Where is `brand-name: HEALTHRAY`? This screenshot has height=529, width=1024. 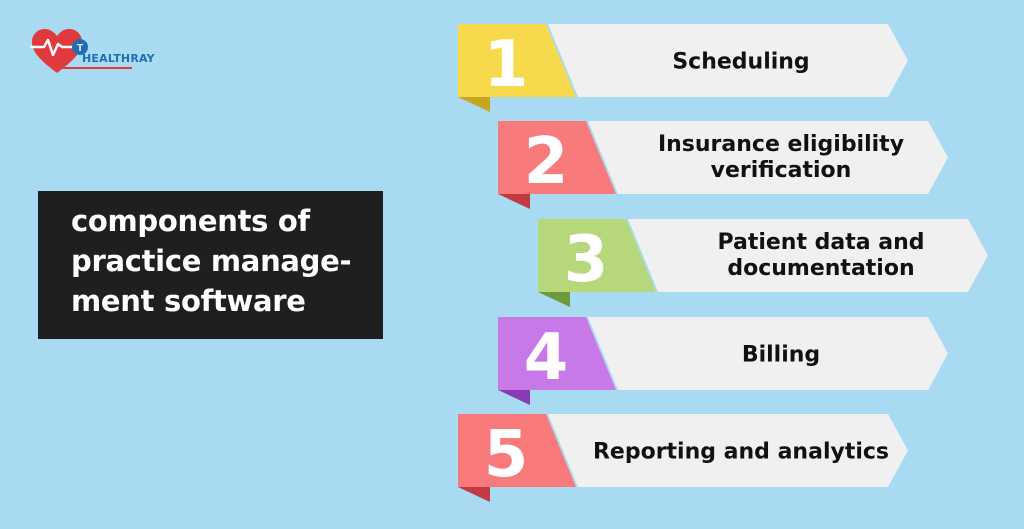 brand-name: HEALTHRAY is located at coordinates (118, 58).